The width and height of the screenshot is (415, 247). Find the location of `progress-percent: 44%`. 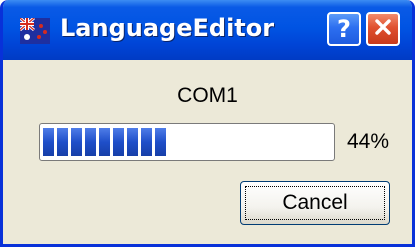

progress-percent: 44% is located at coordinates (368, 141).